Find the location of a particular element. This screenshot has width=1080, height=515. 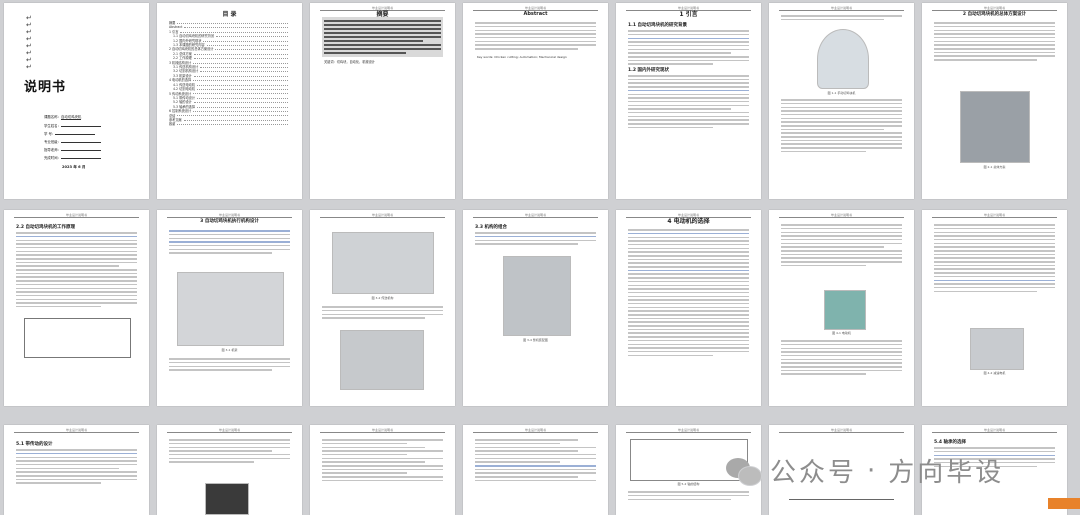

parameter-table is located at coordinates (77, 338).